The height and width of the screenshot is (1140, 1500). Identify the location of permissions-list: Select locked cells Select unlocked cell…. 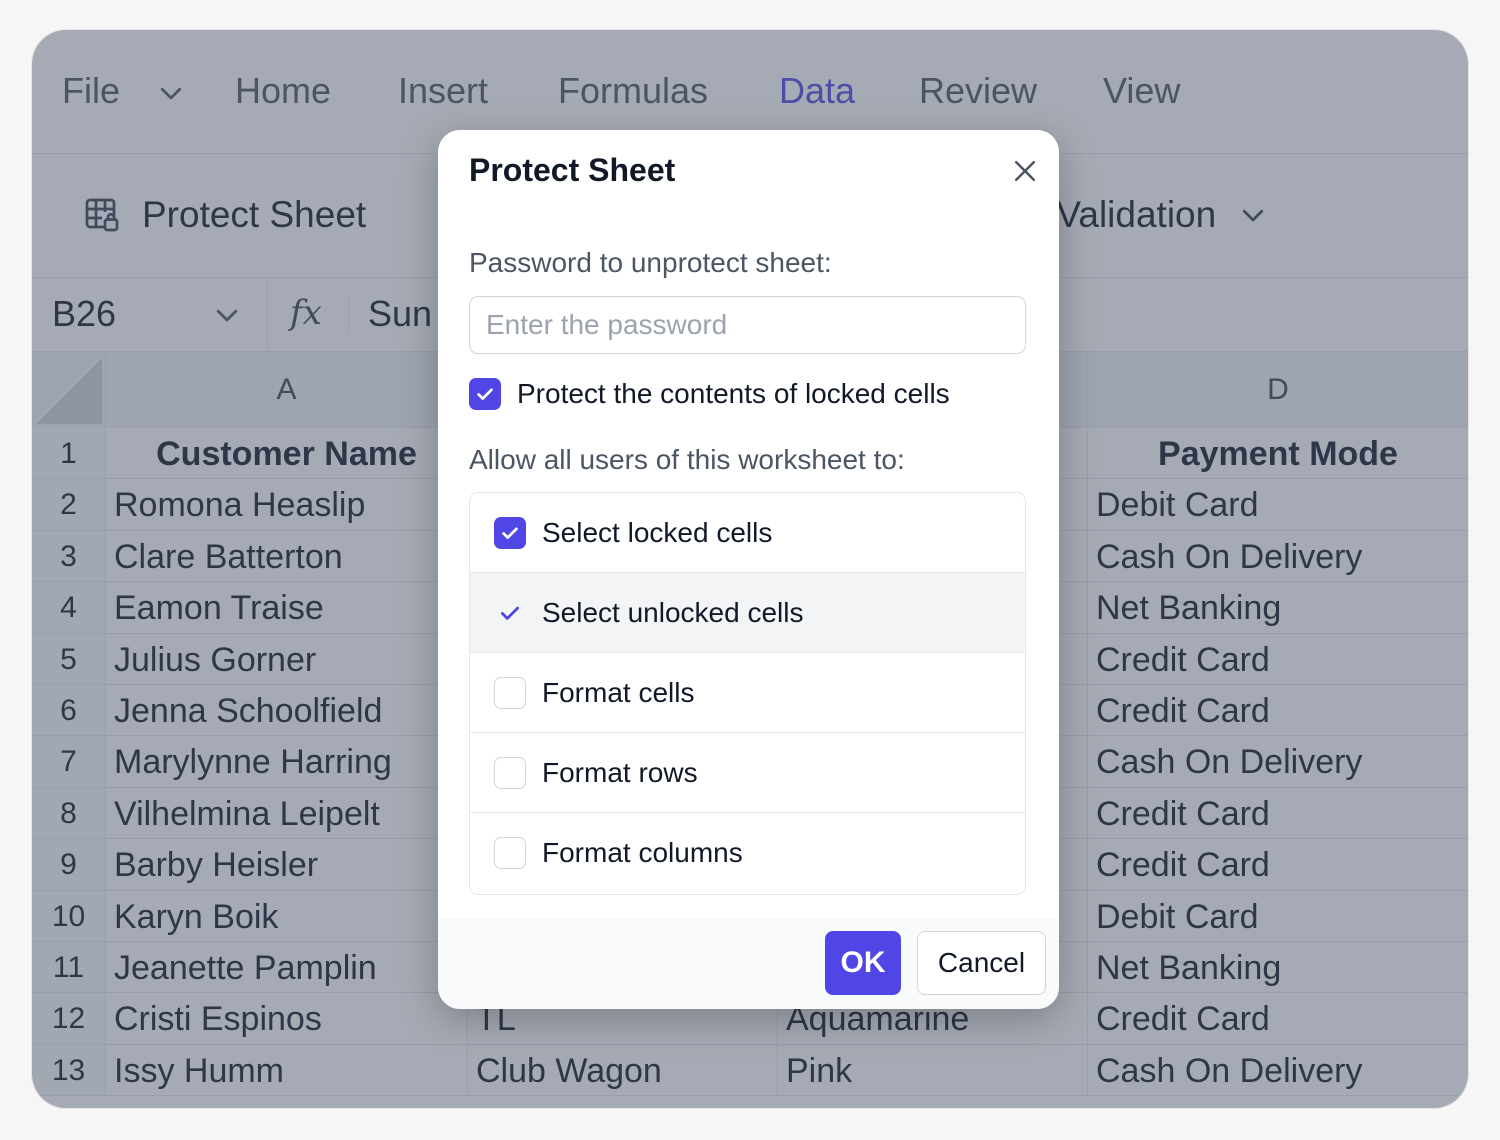
(747, 693).